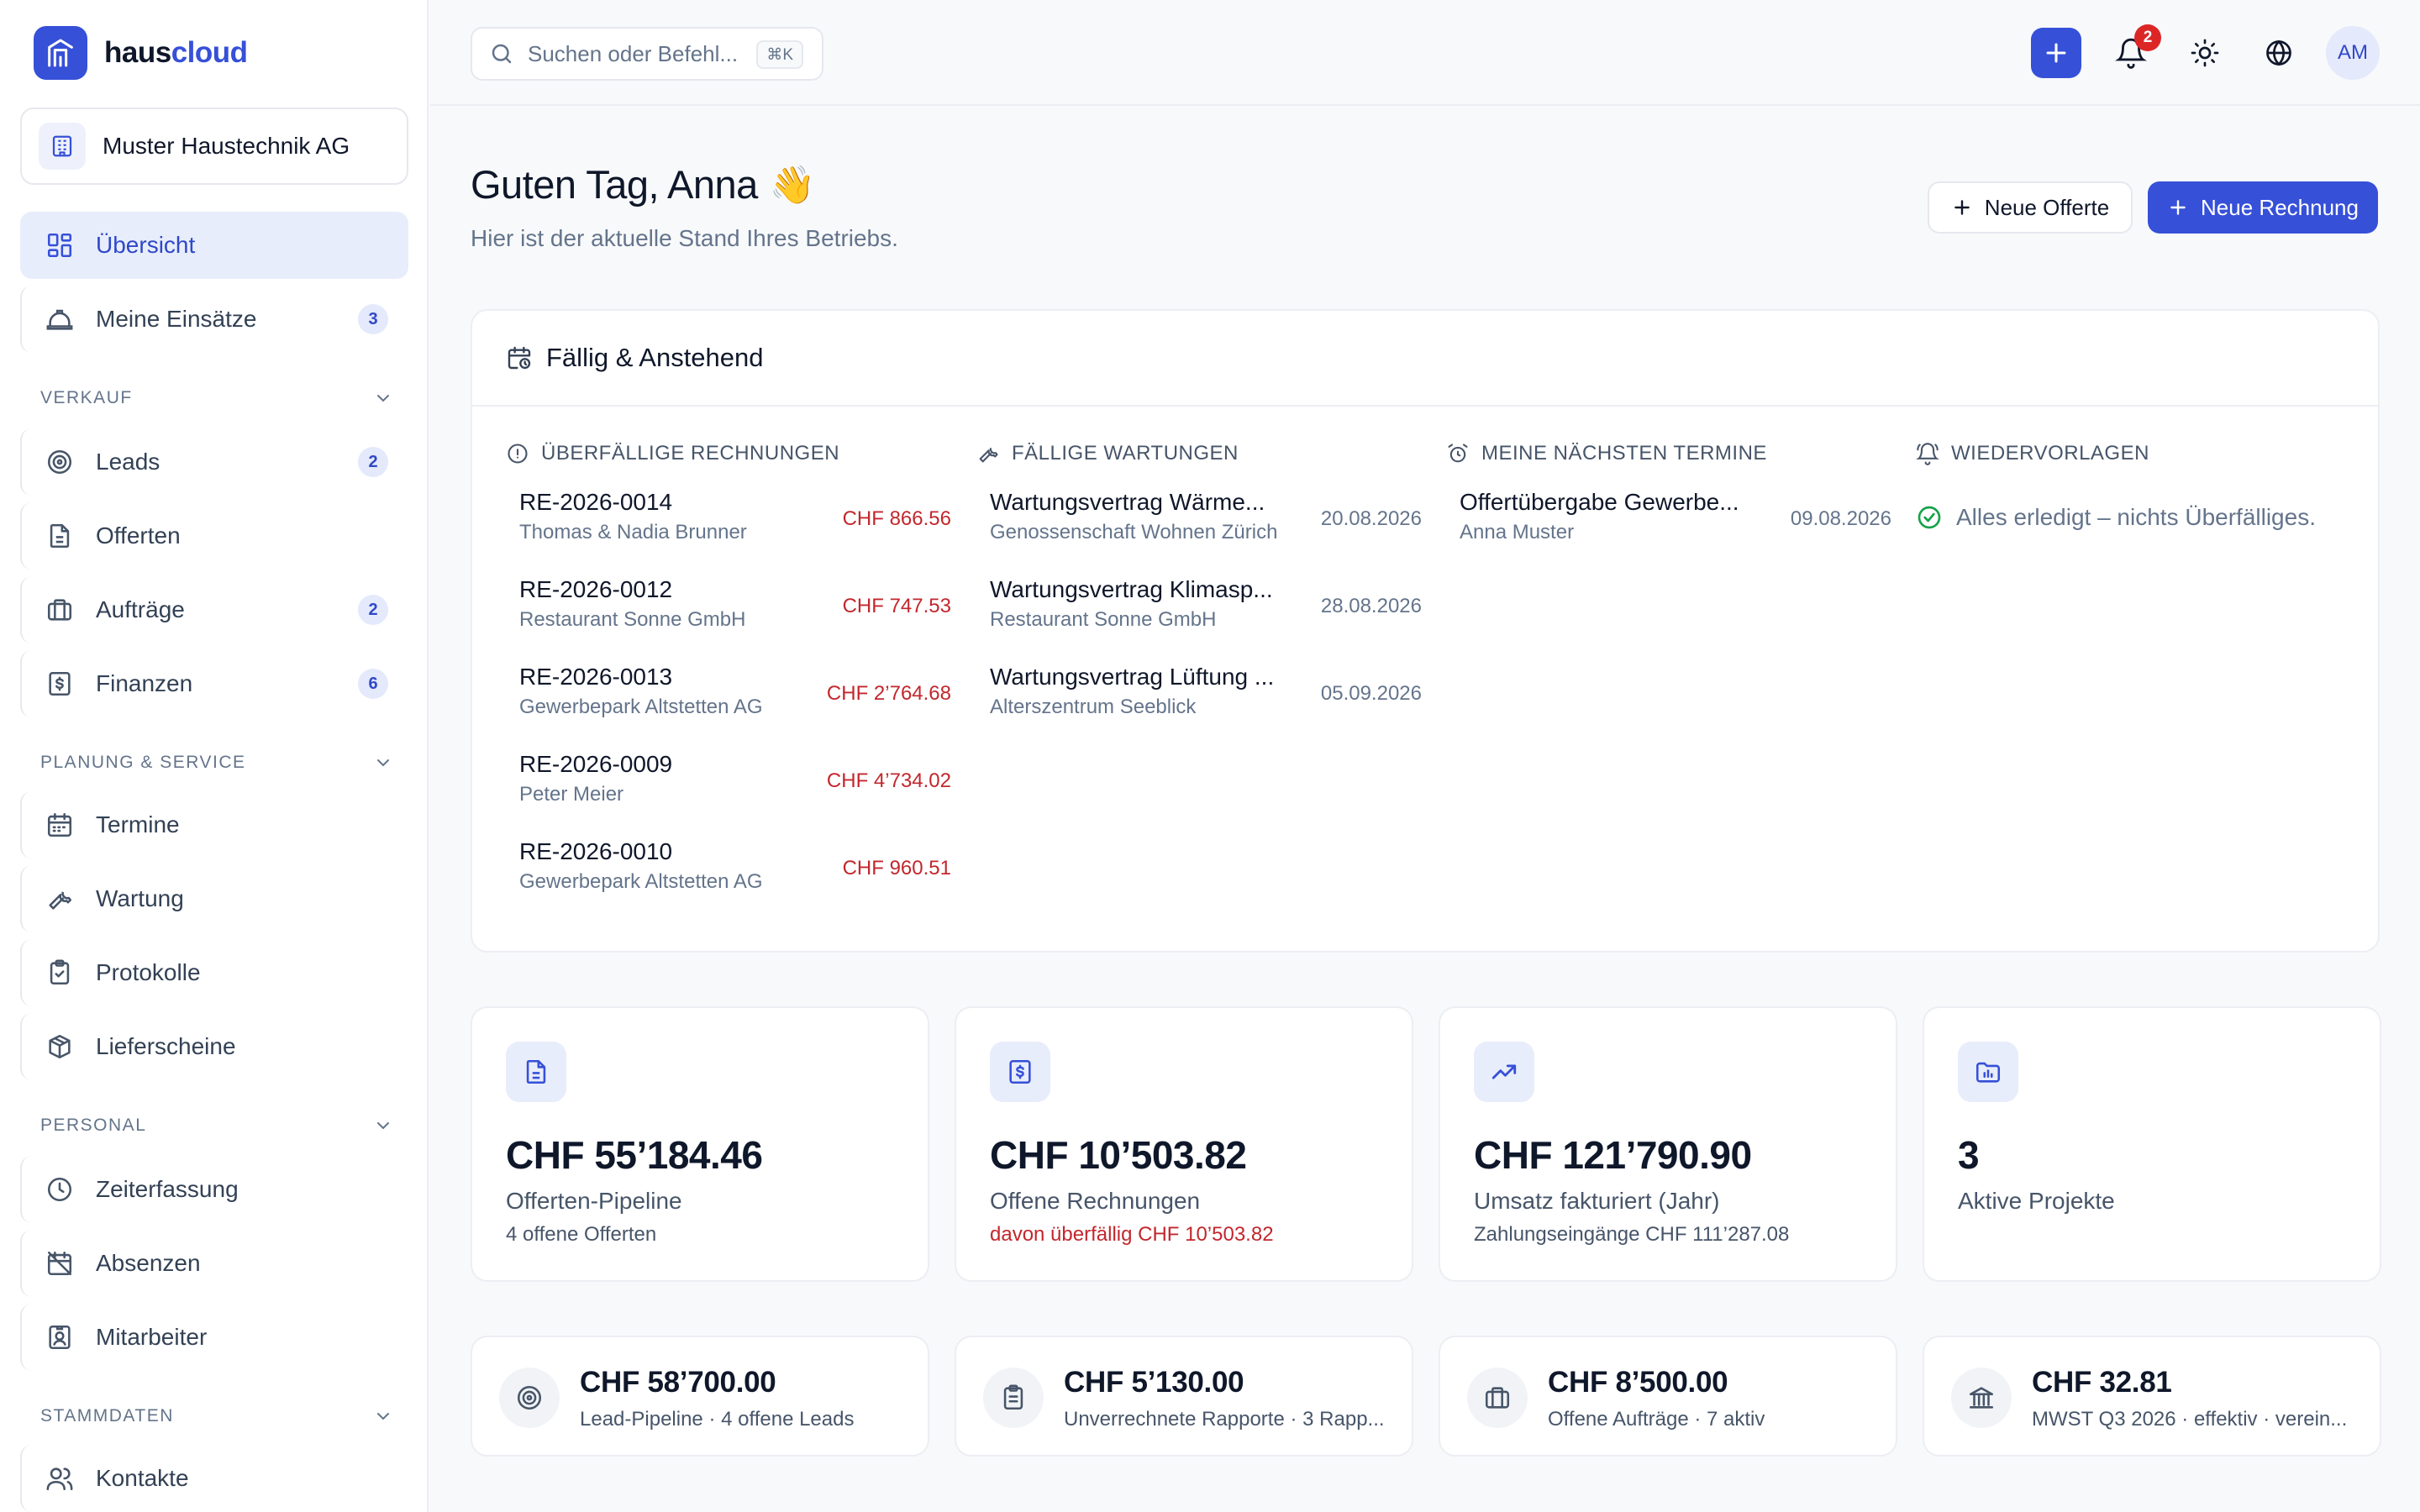  What do you see at coordinates (128, 462) in the screenshot?
I see `sidebar-item-label: Leads` at bounding box center [128, 462].